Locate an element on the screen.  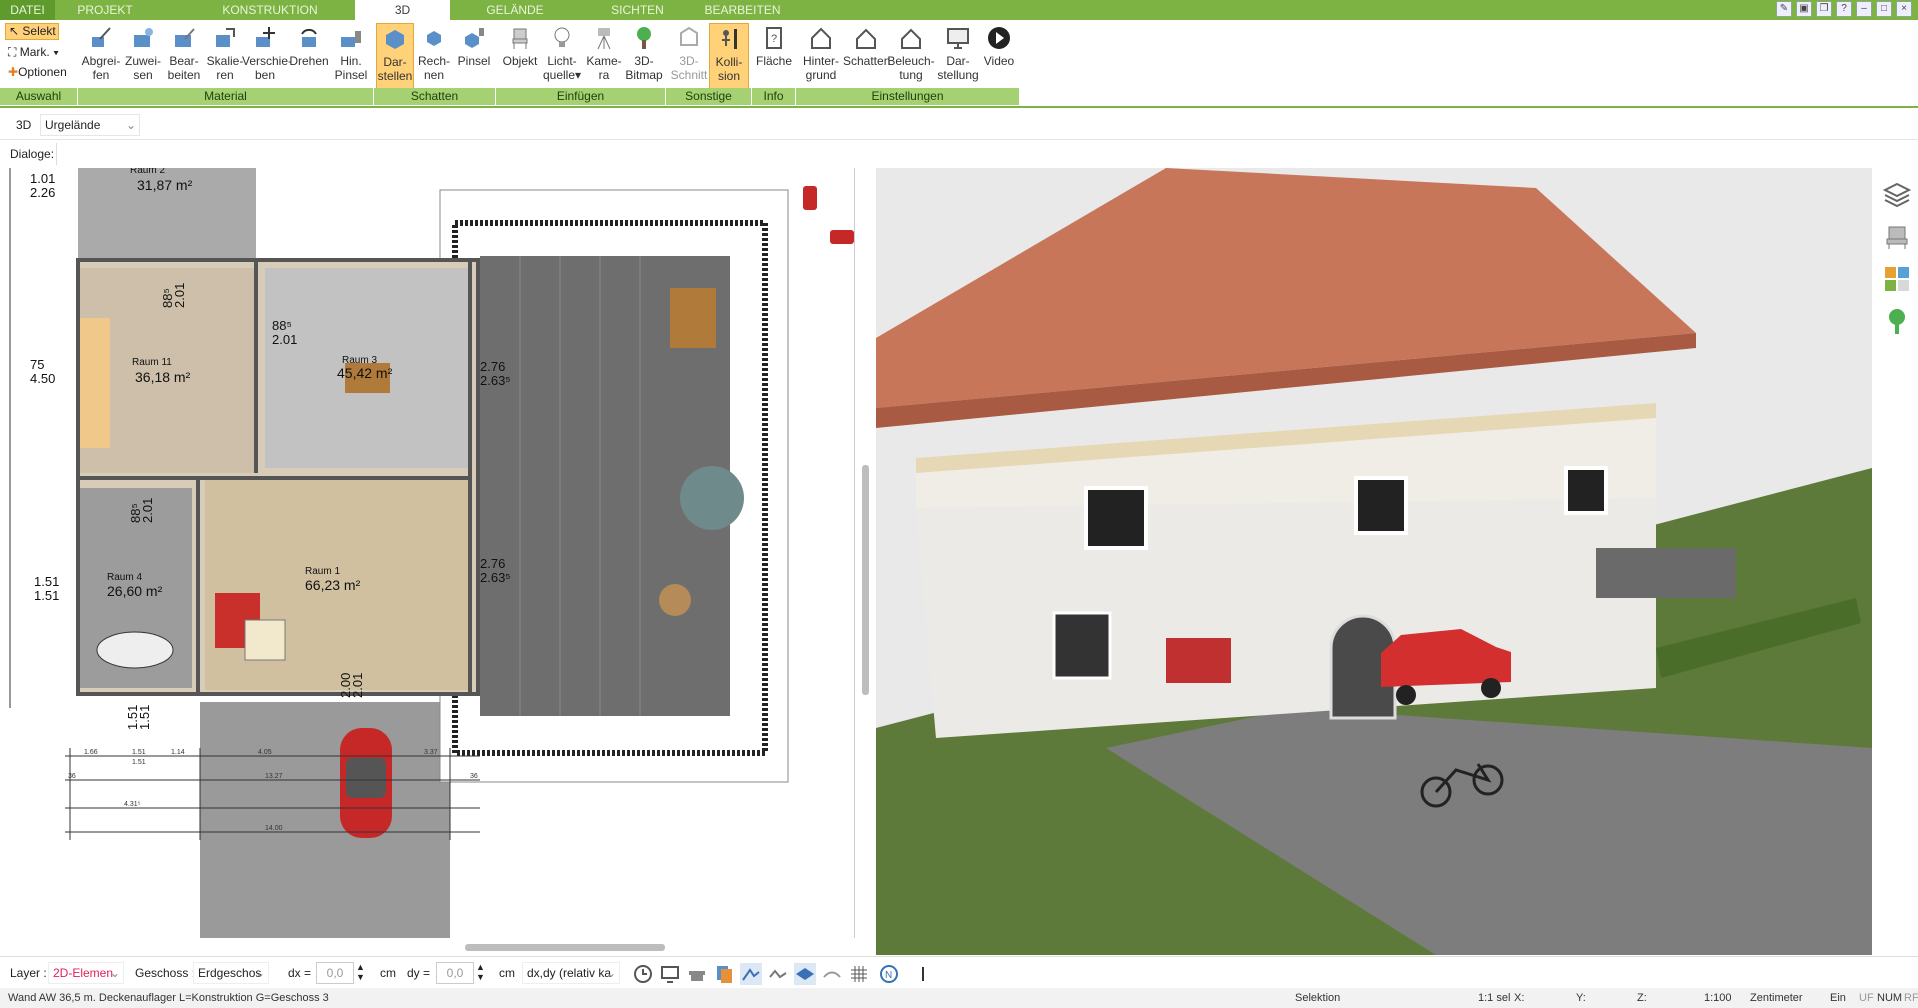
kamera-button: Kame-ra is located at coordinates (604, 56).